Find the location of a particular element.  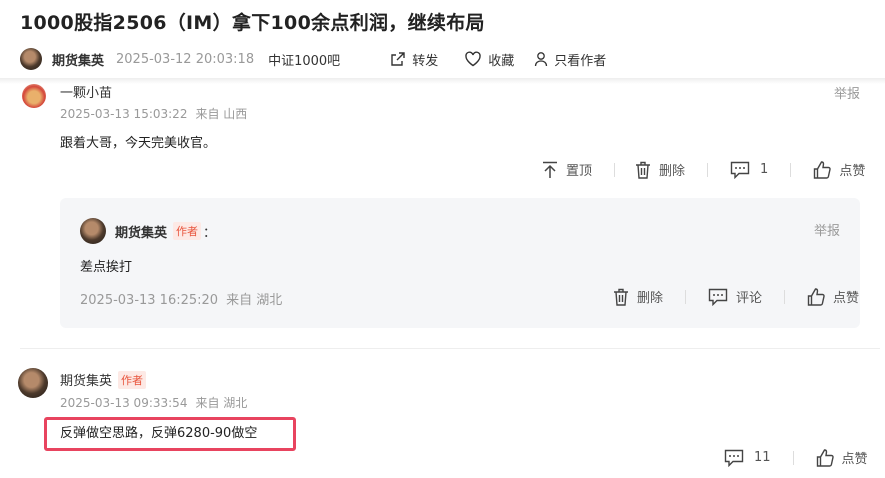

comment1-user: 一颗小苗 is located at coordinates (86, 91).